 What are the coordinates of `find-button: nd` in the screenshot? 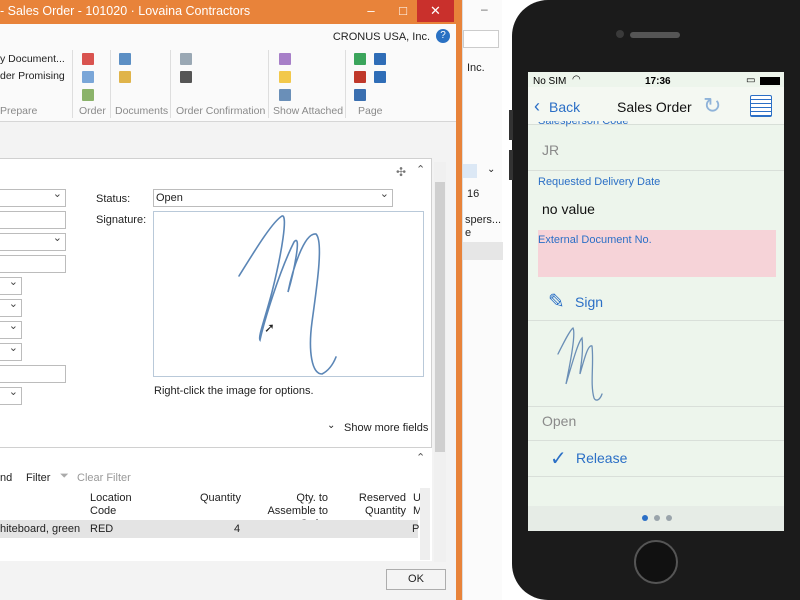 It's located at (6, 478).